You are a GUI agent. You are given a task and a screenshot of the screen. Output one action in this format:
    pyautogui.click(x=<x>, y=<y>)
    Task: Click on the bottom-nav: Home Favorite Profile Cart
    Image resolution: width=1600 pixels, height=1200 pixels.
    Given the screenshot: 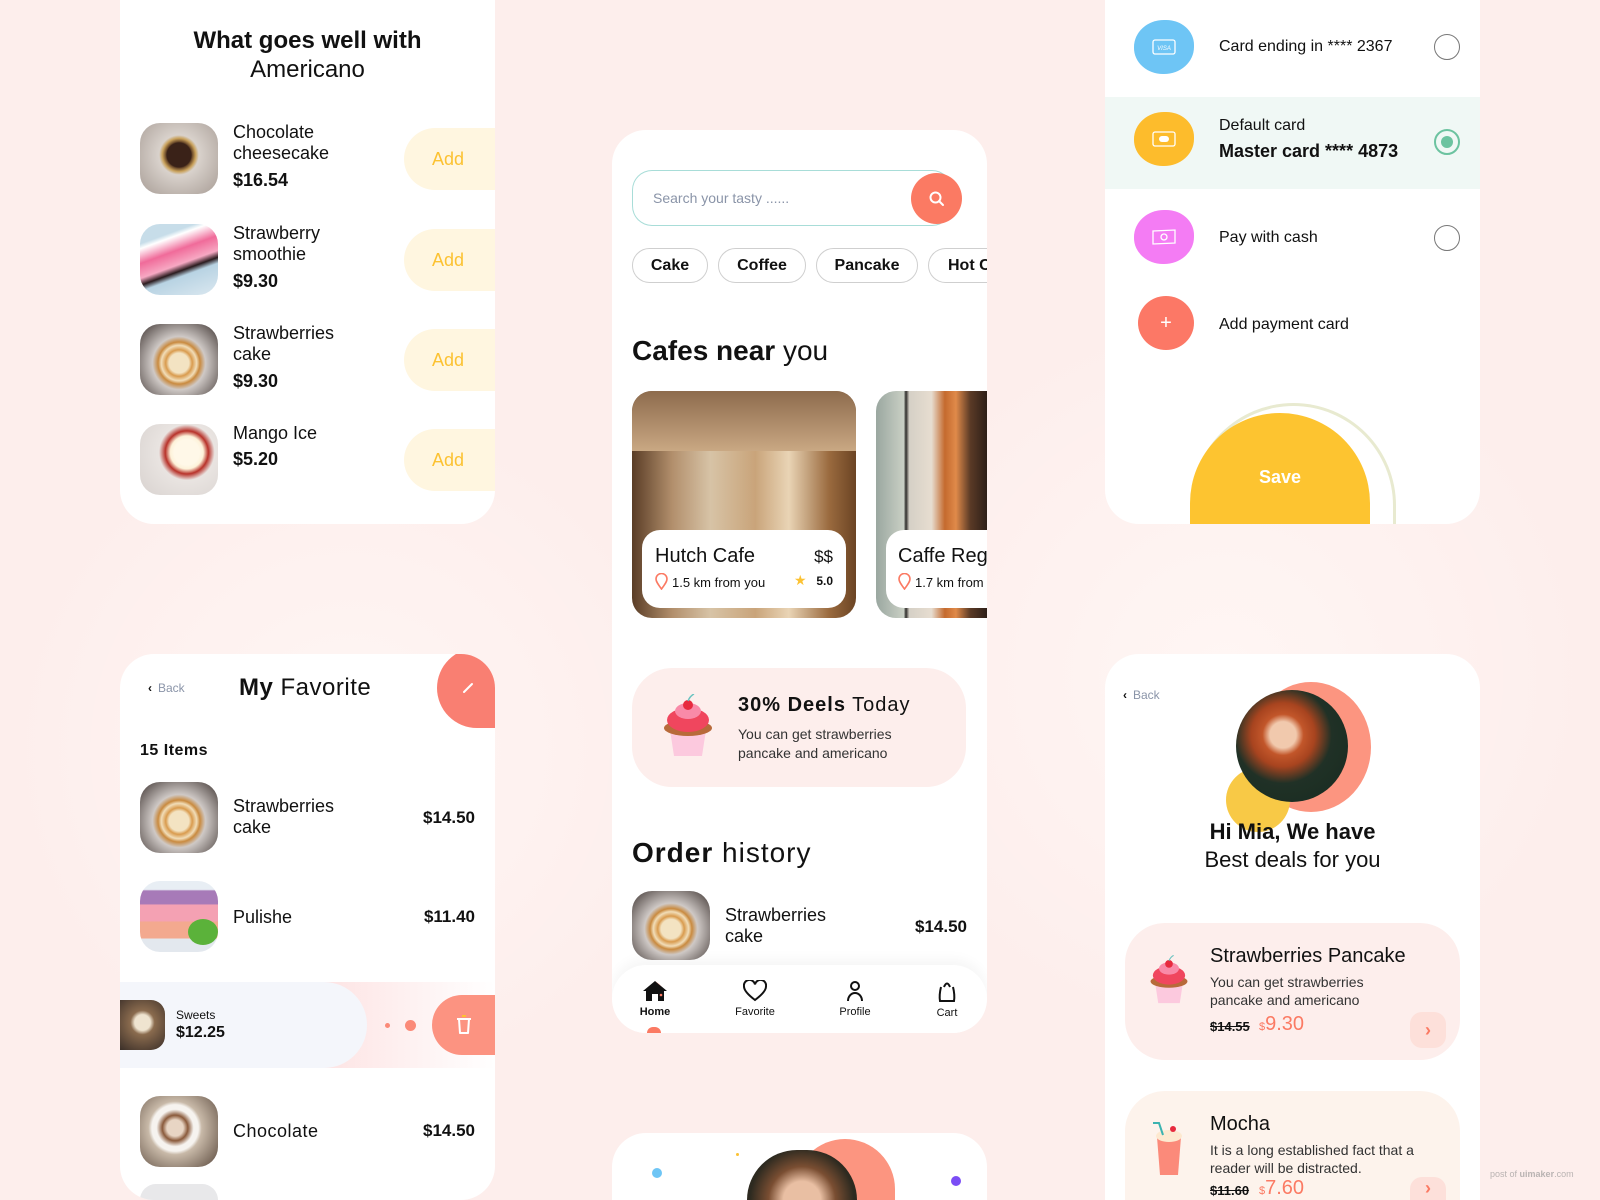 What is the action you would take?
    pyautogui.click(x=799, y=999)
    